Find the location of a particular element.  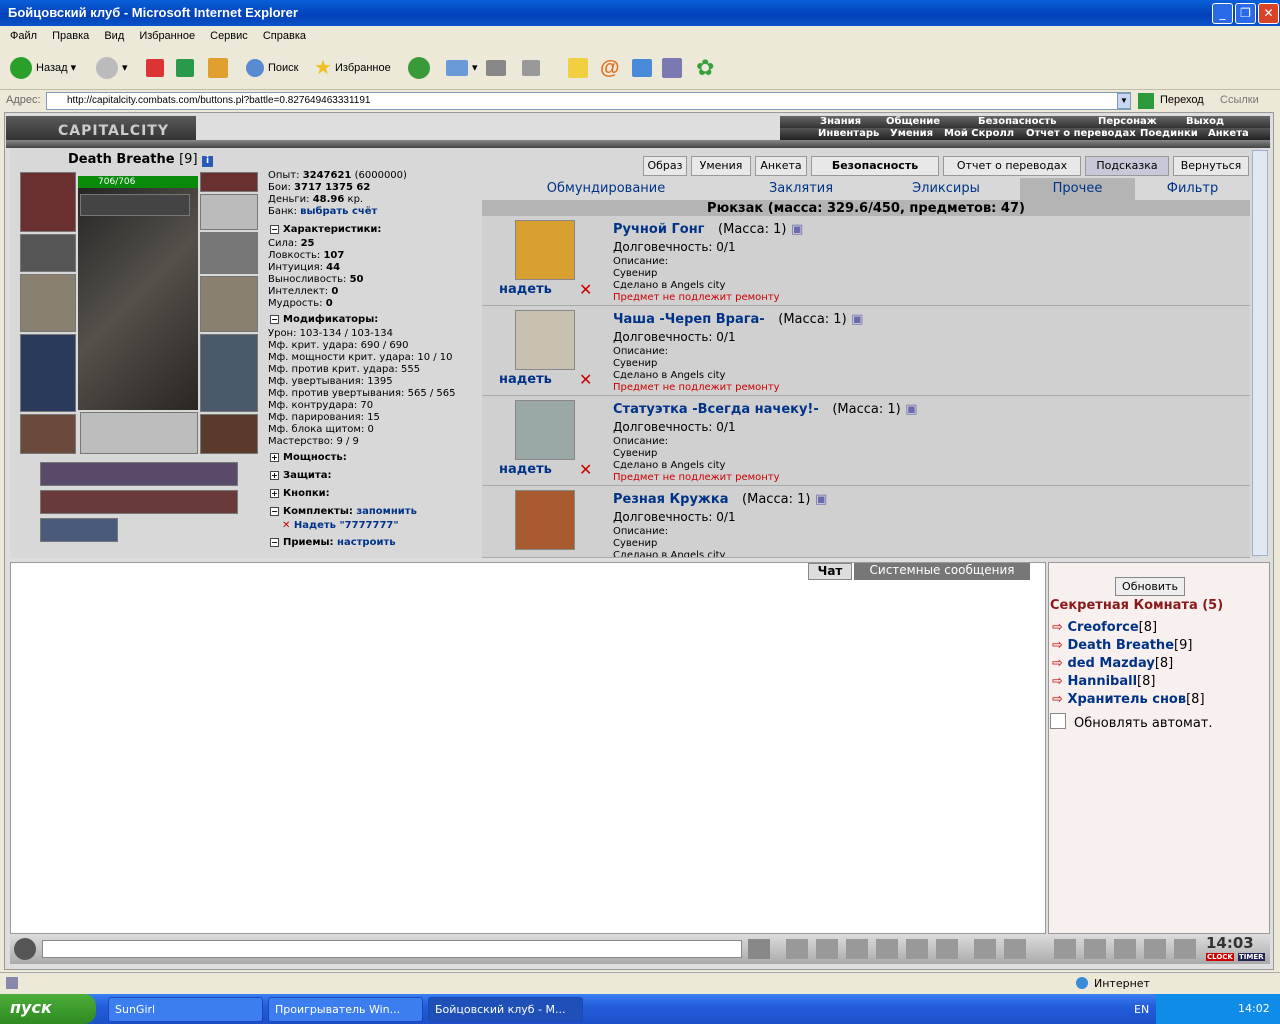

mail-button: ▾ is located at coordinates (462, 68).